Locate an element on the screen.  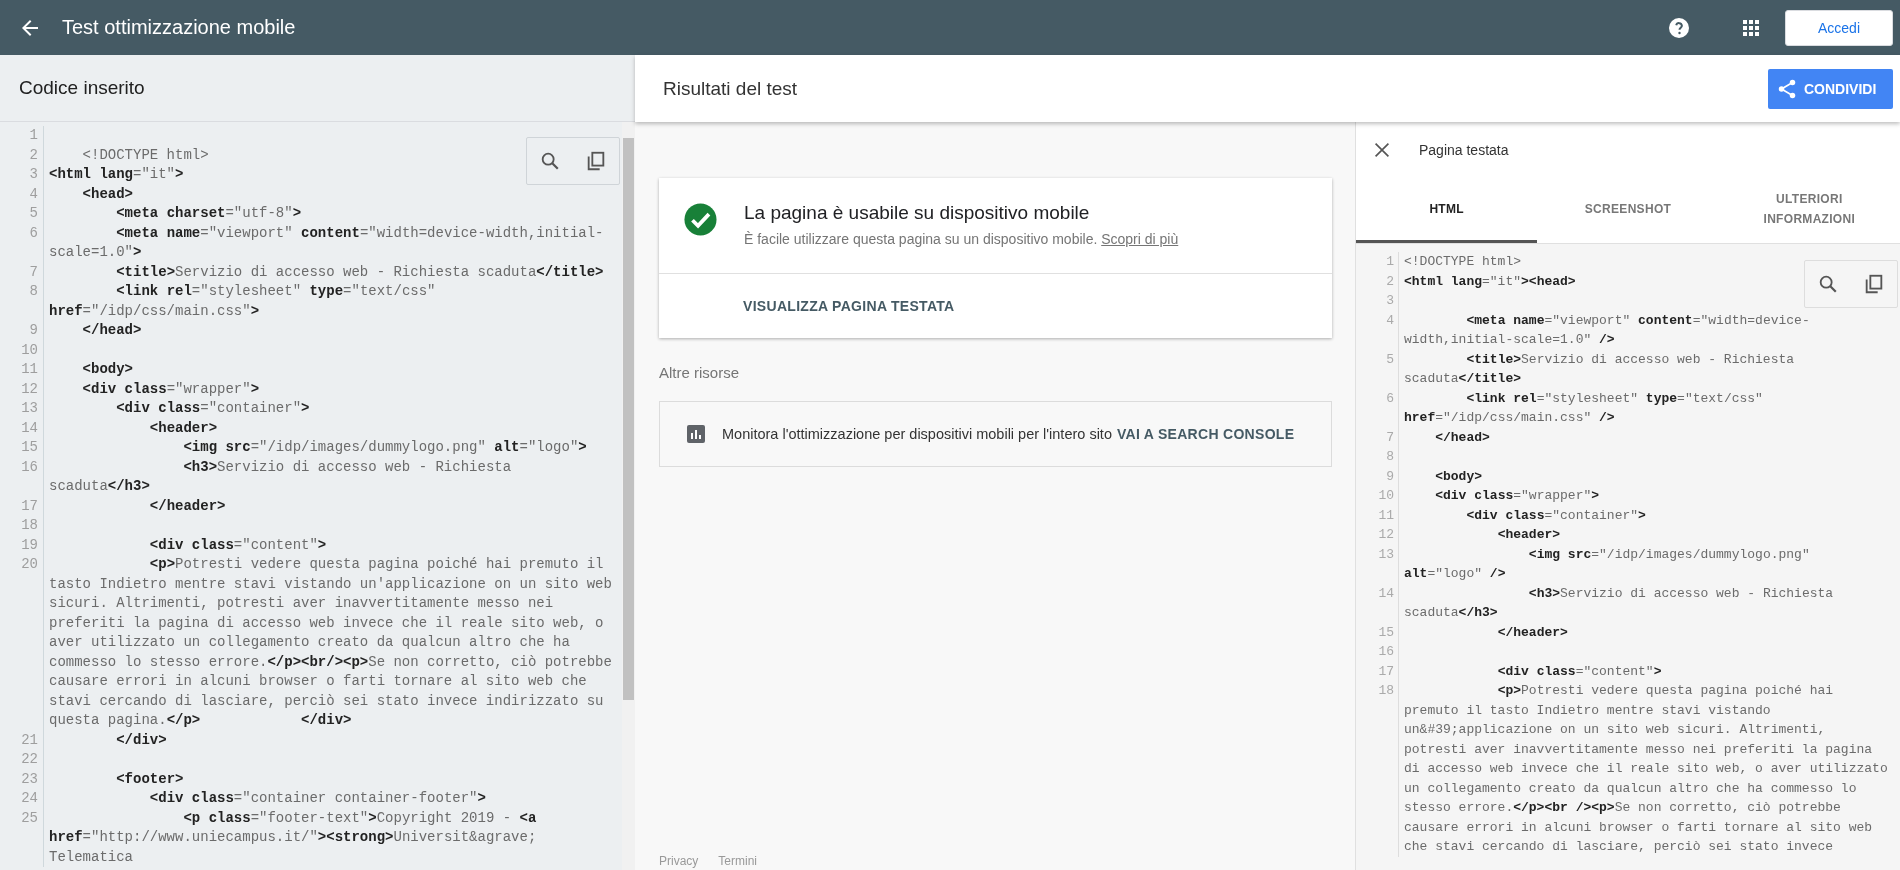
panel-title: Pagina testata is located at coordinates (1464, 149).